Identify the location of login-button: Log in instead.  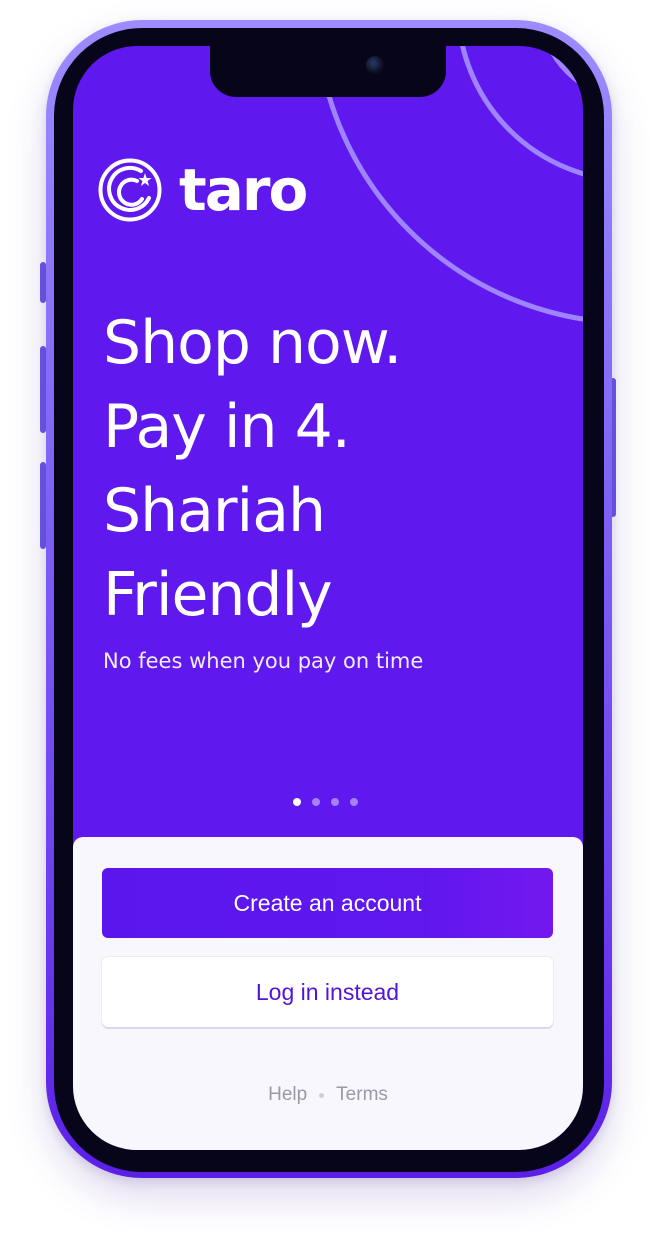
(327, 992).